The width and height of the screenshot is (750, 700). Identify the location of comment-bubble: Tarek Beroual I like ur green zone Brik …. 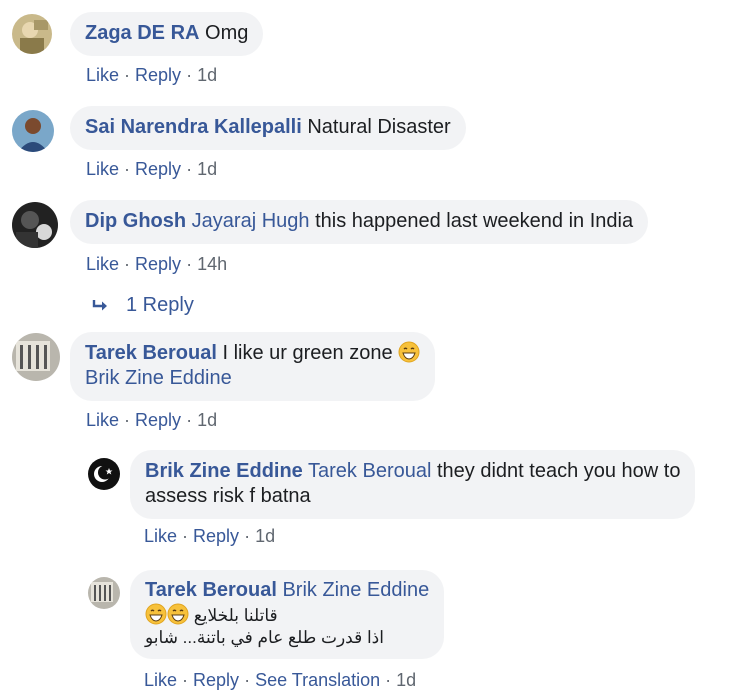
(253, 366).